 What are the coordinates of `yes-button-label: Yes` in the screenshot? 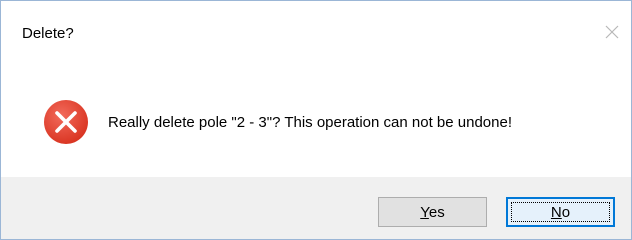 It's located at (432, 212).